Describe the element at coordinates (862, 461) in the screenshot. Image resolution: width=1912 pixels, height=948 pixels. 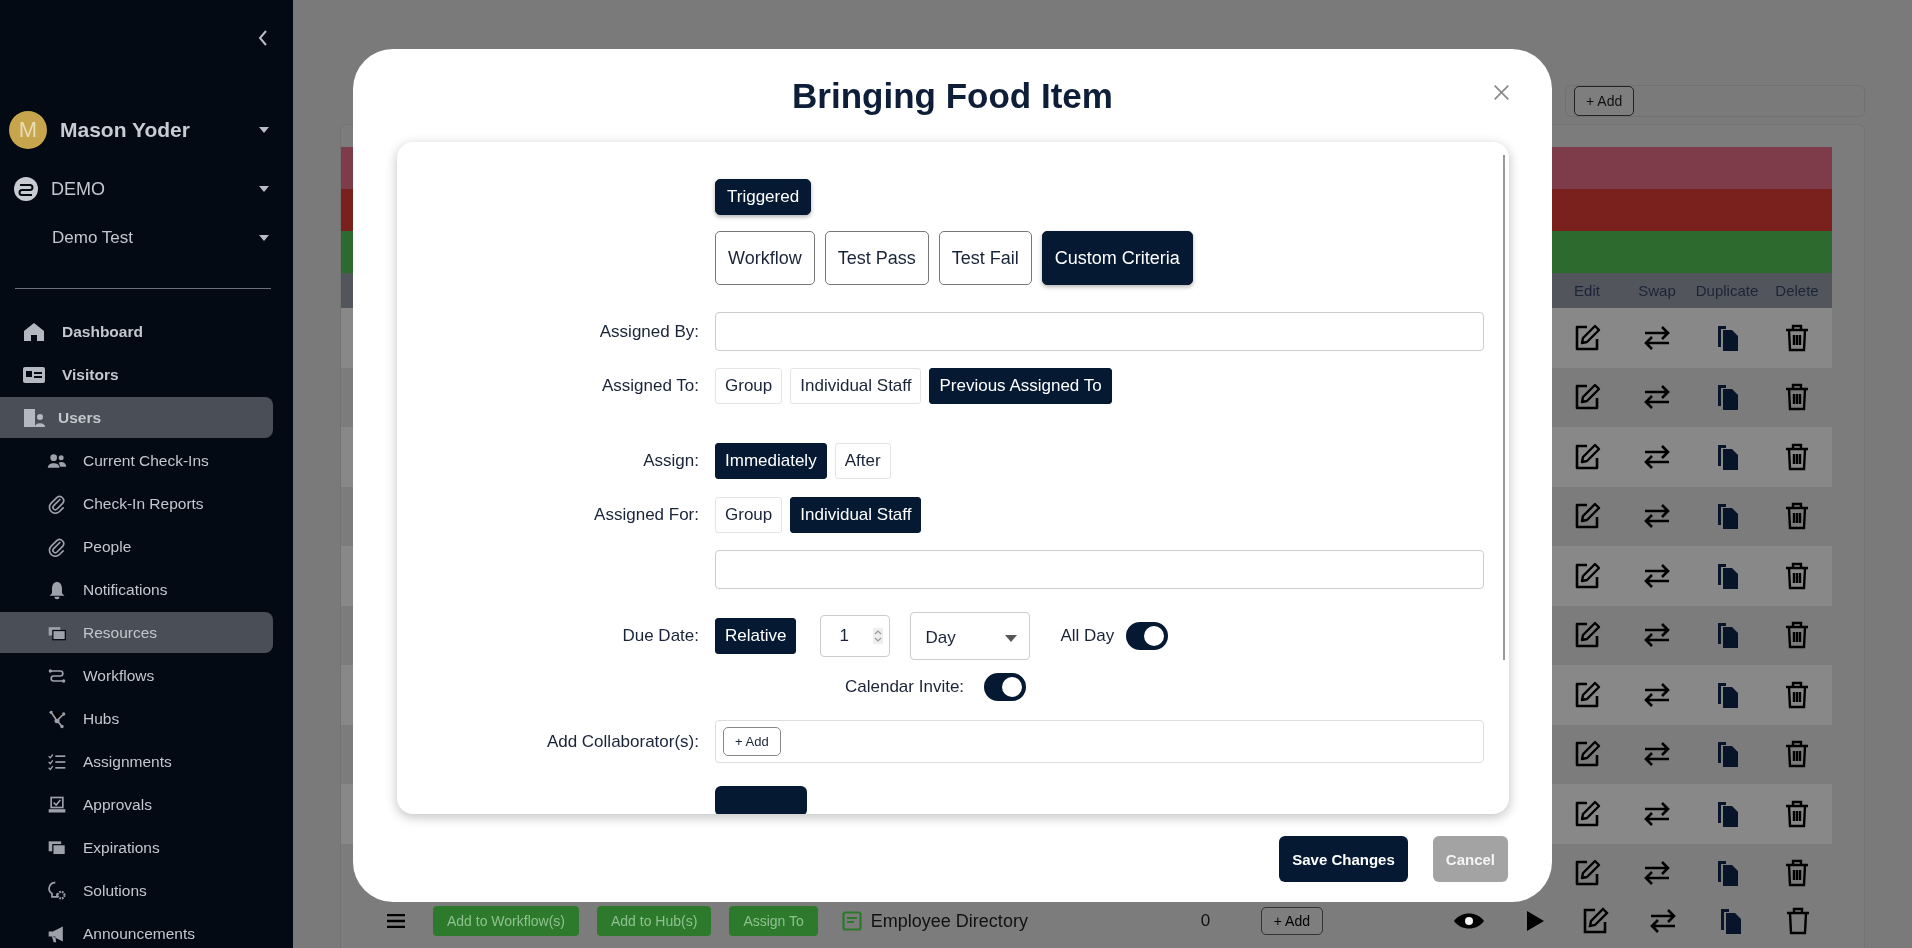
I see `option-chip: After` at that location.